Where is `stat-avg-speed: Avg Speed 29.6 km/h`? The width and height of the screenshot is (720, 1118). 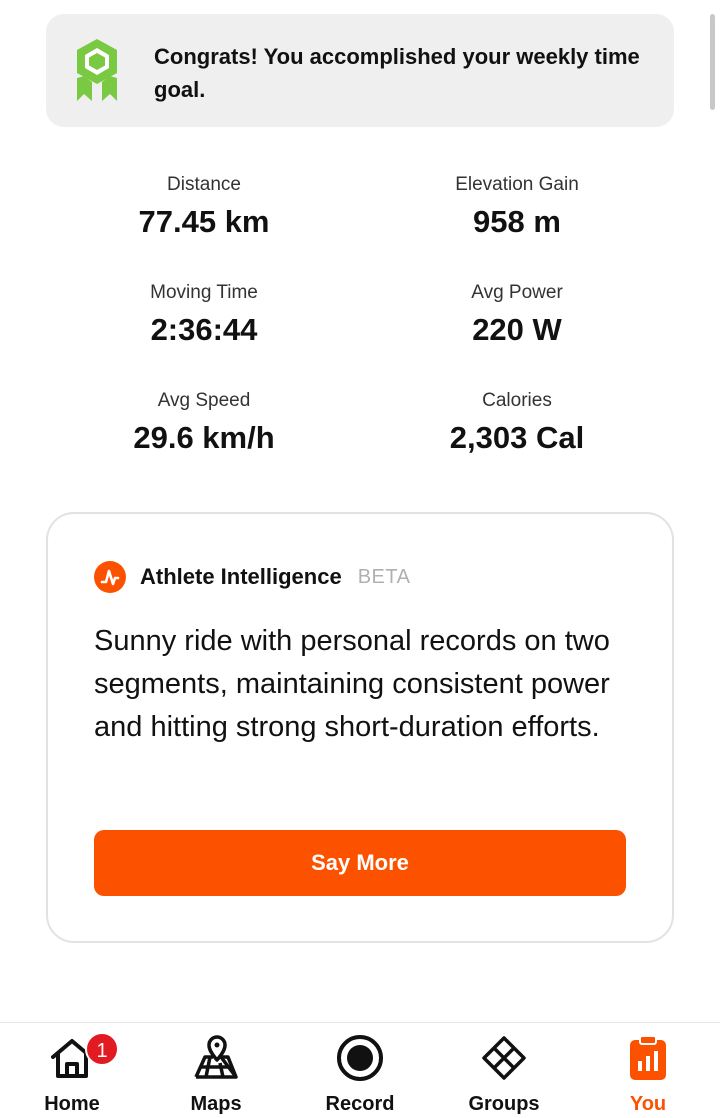 stat-avg-speed: Avg Speed 29.6 km/h is located at coordinates (204, 423).